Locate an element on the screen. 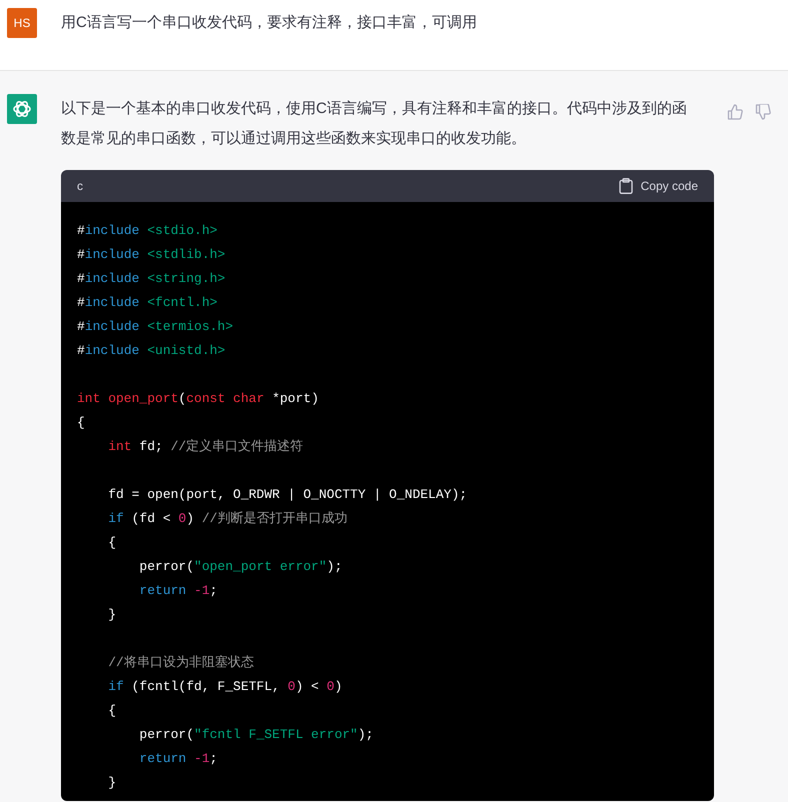 Image resolution: width=788 pixels, height=802 pixels. code-line: #include <fcntl.h> is located at coordinates (147, 303).